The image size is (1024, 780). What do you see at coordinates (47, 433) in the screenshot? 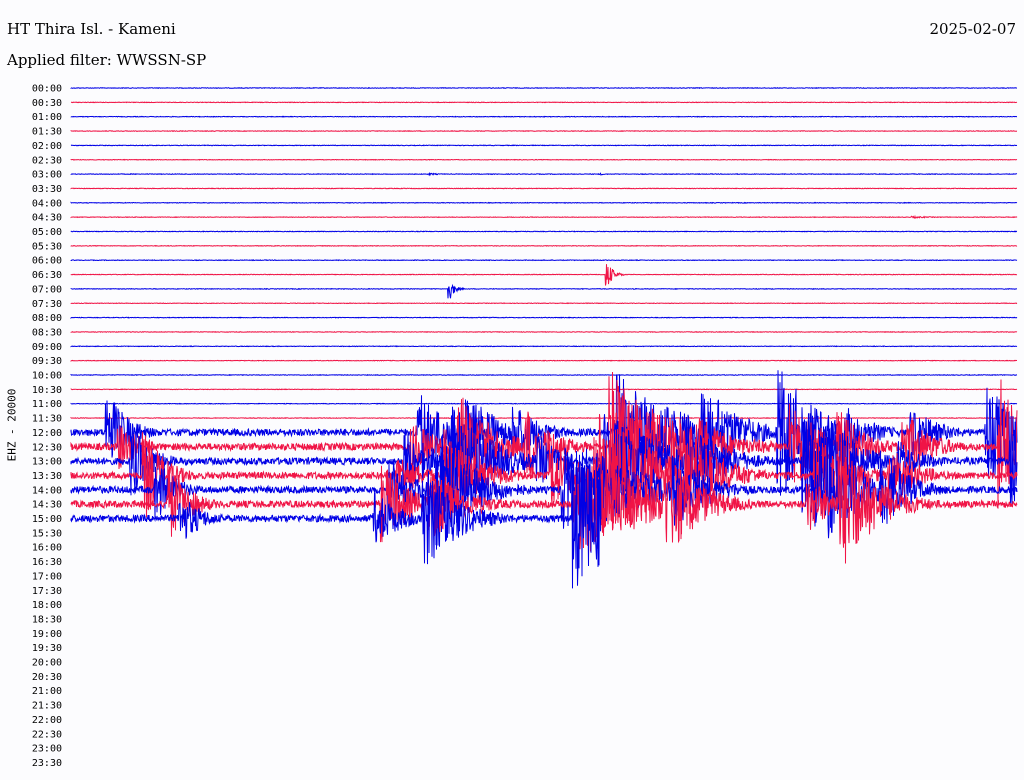
I see `time-label: 12:00` at bounding box center [47, 433].